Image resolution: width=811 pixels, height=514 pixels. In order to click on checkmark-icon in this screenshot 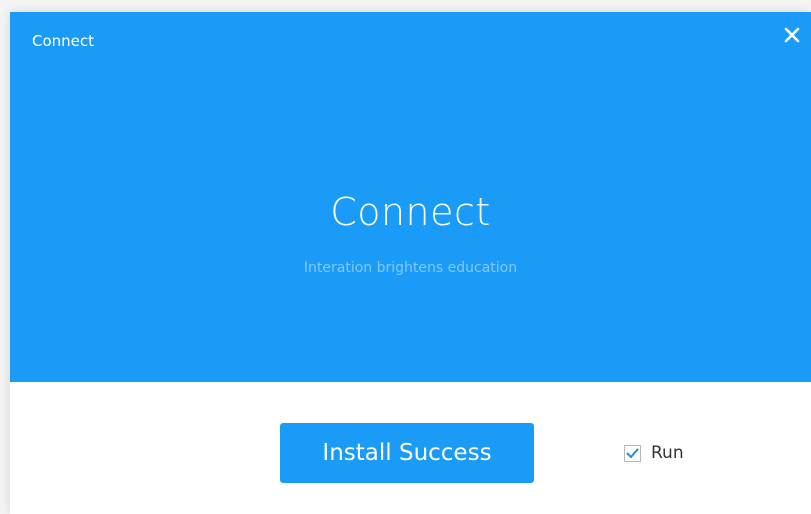, I will do `click(632, 453)`.